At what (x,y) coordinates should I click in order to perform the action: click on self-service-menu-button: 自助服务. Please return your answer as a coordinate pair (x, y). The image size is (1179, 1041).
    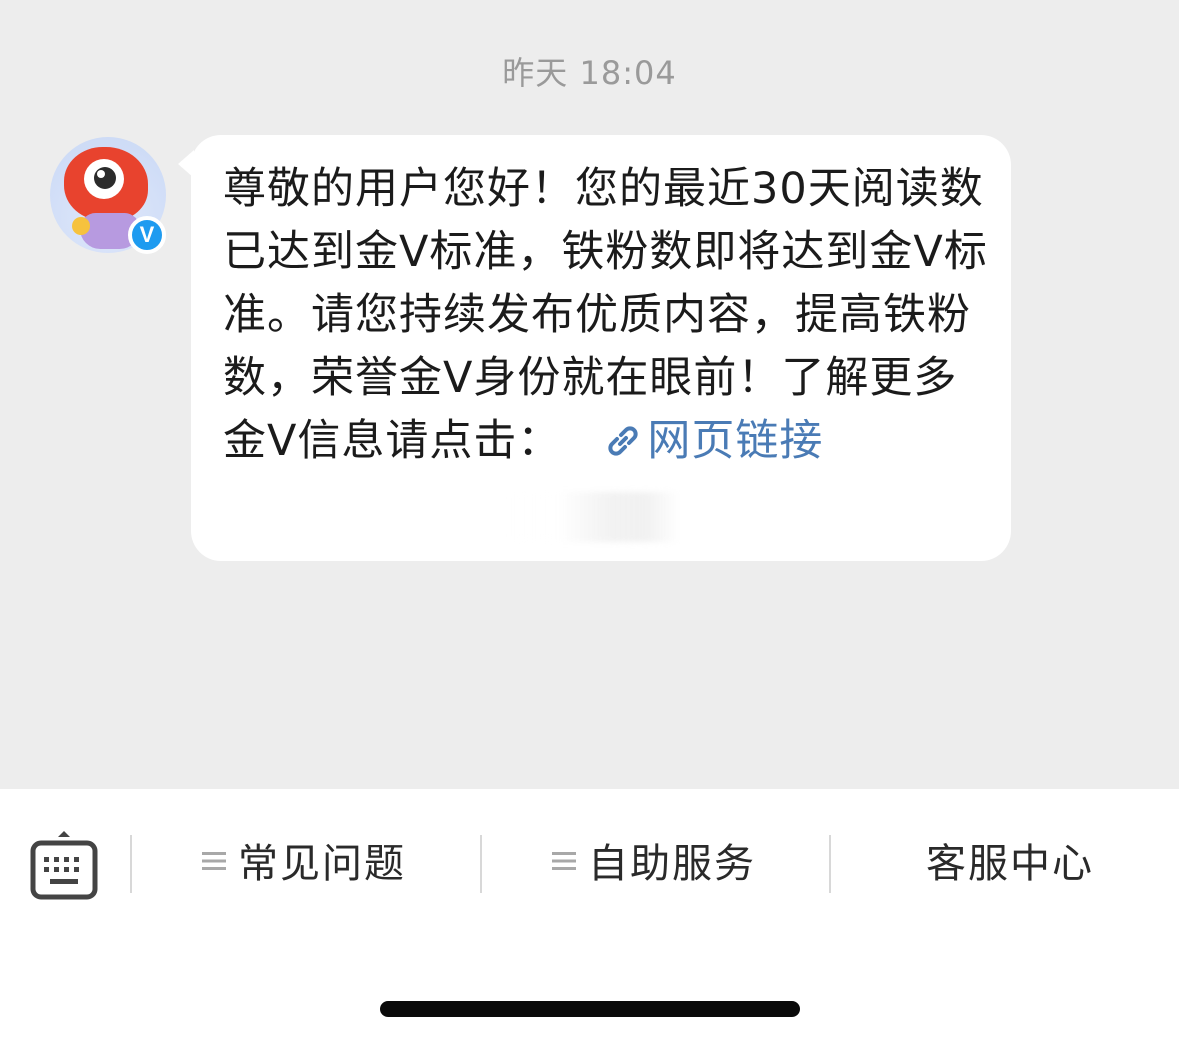
    Looking at the image, I should click on (654, 864).